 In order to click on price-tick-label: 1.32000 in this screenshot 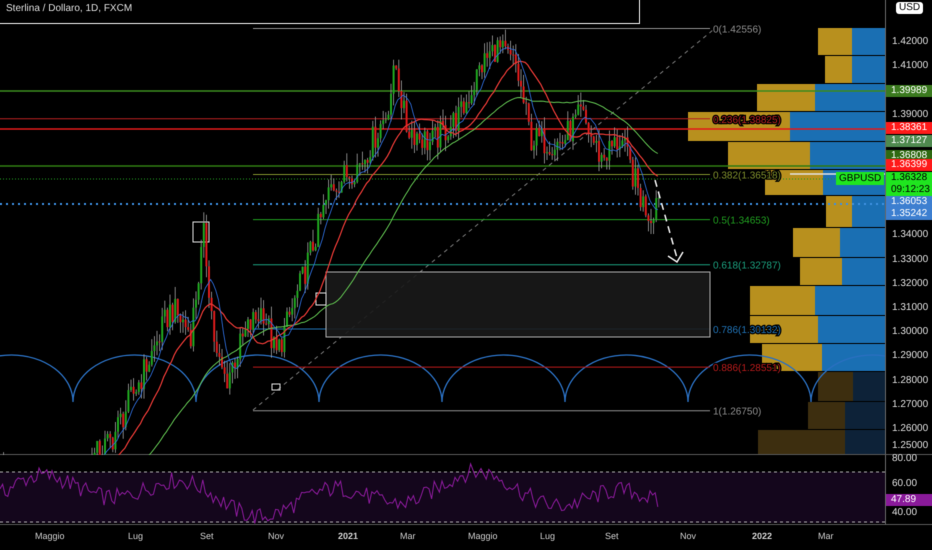, I will do `click(910, 284)`.